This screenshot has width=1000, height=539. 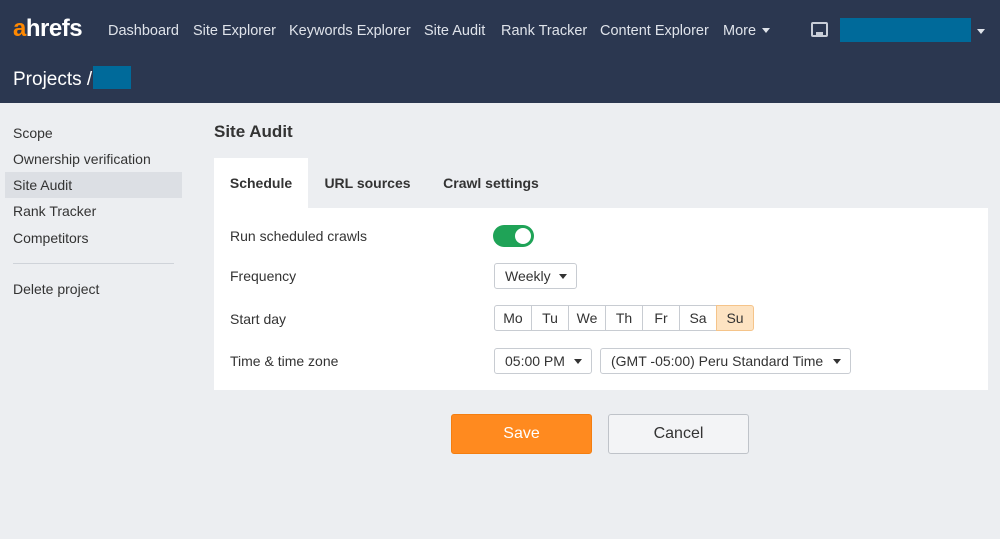 I want to click on sidebar-item-ownership-verification: Ownership verification, so click(x=93, y=159).